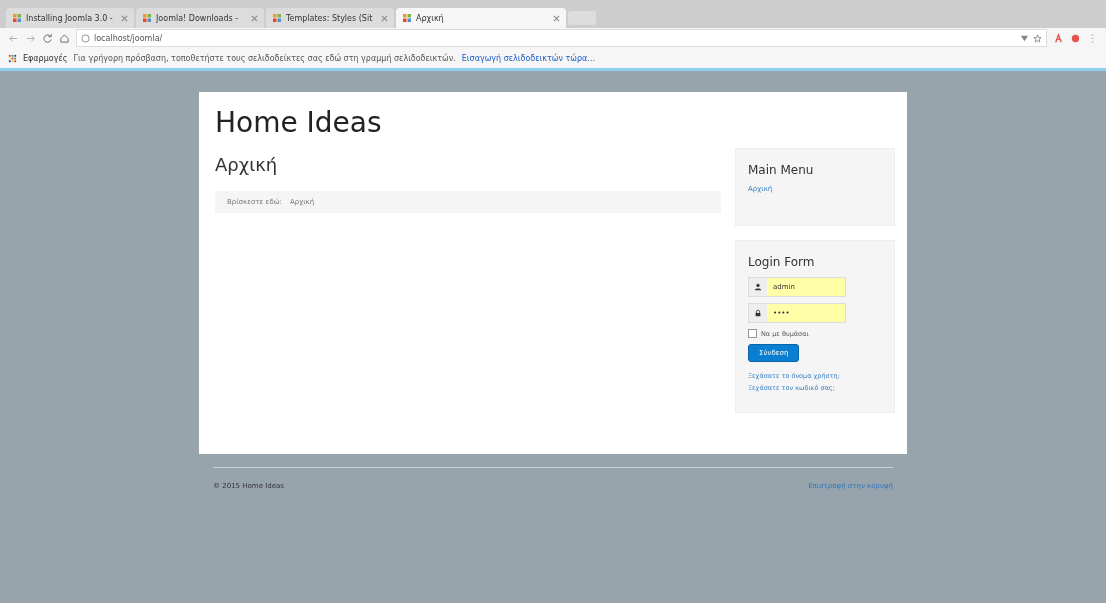 This screenshot has height=603, width=1106. What do you see at coordinates (1037, 38) in the screenshot?
I see `star-icon` at bounding box center [1037, 38].